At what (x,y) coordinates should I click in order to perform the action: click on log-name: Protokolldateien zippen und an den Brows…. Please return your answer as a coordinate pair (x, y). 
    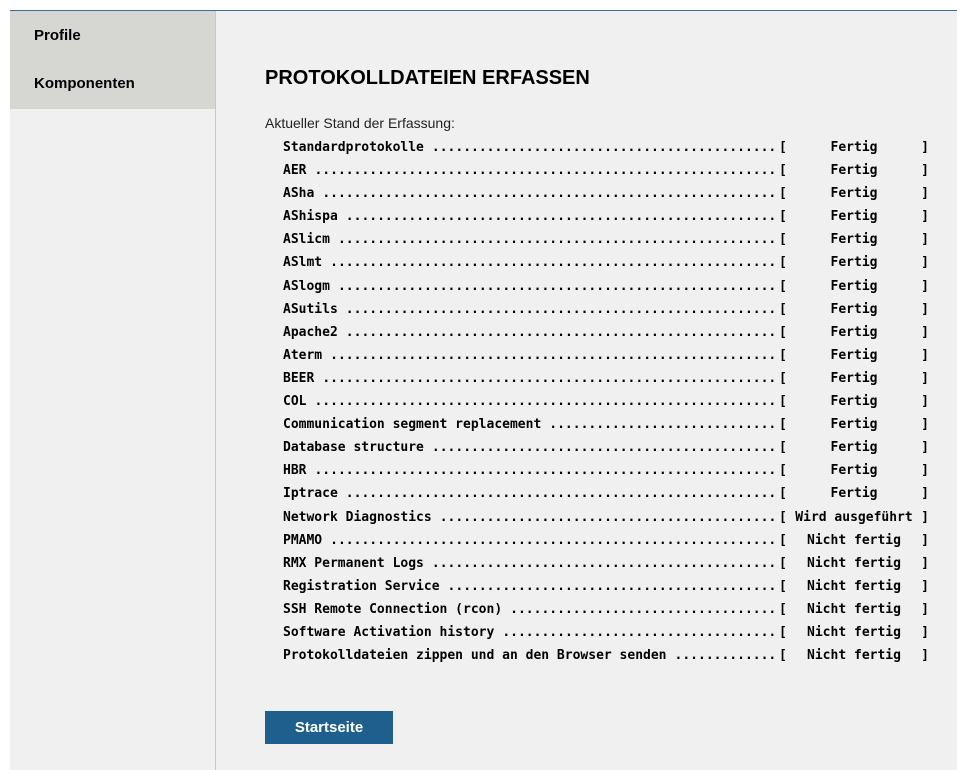
    Looking at the image, I should click on (475, 656).